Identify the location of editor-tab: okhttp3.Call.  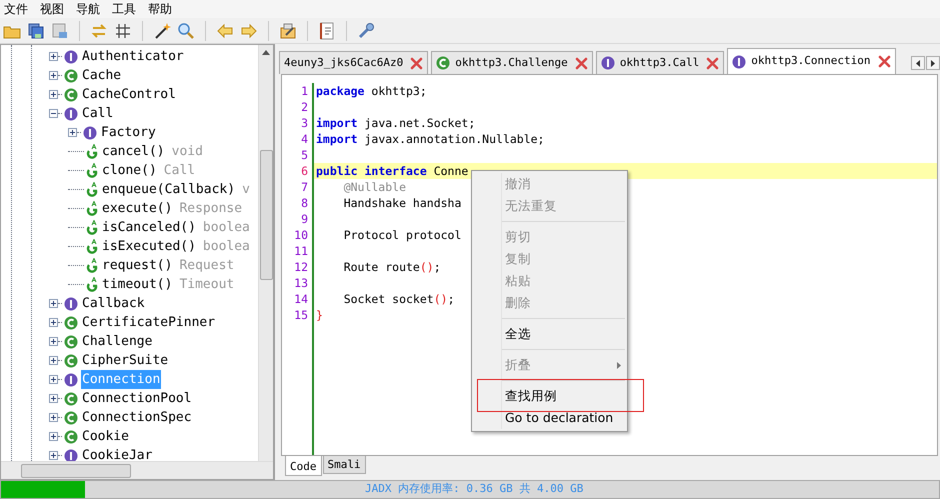
(660, 62).